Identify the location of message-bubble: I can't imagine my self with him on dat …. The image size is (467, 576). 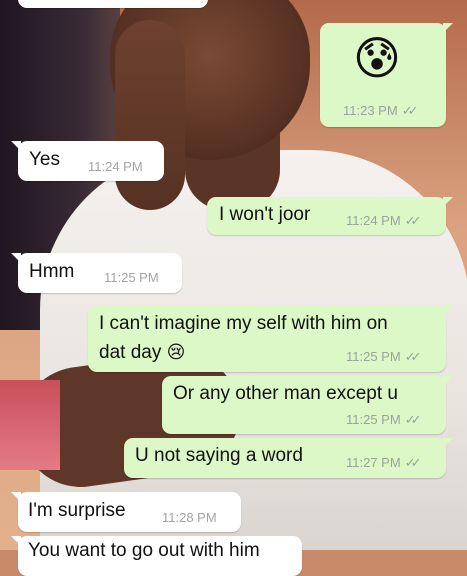
(270, 339).